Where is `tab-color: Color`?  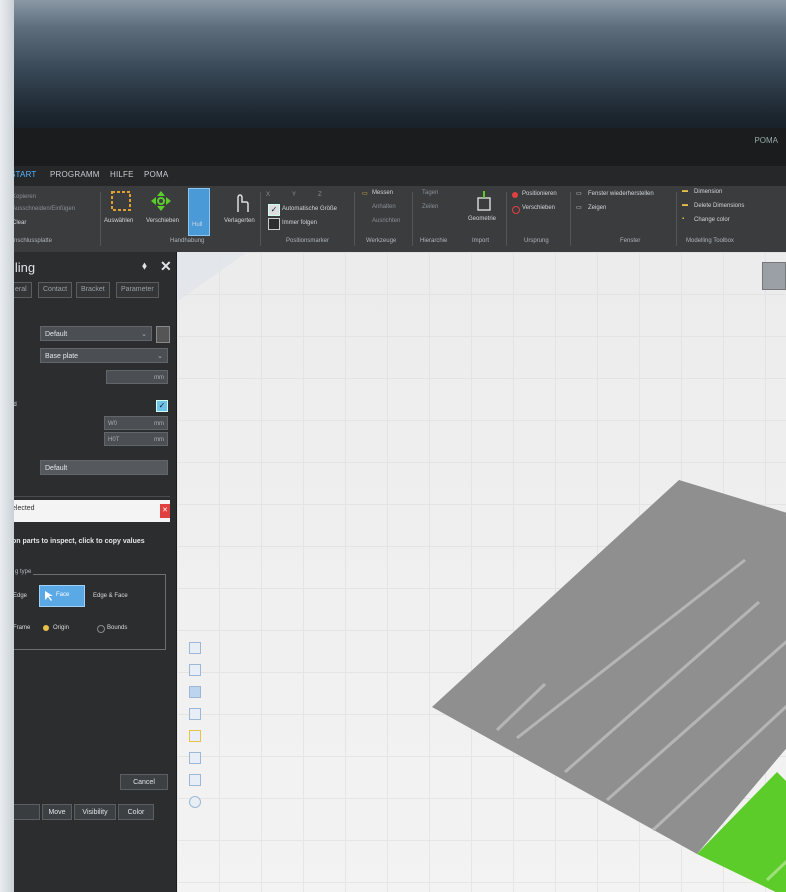
tab-color: Color is located at coordinates (136, 812).